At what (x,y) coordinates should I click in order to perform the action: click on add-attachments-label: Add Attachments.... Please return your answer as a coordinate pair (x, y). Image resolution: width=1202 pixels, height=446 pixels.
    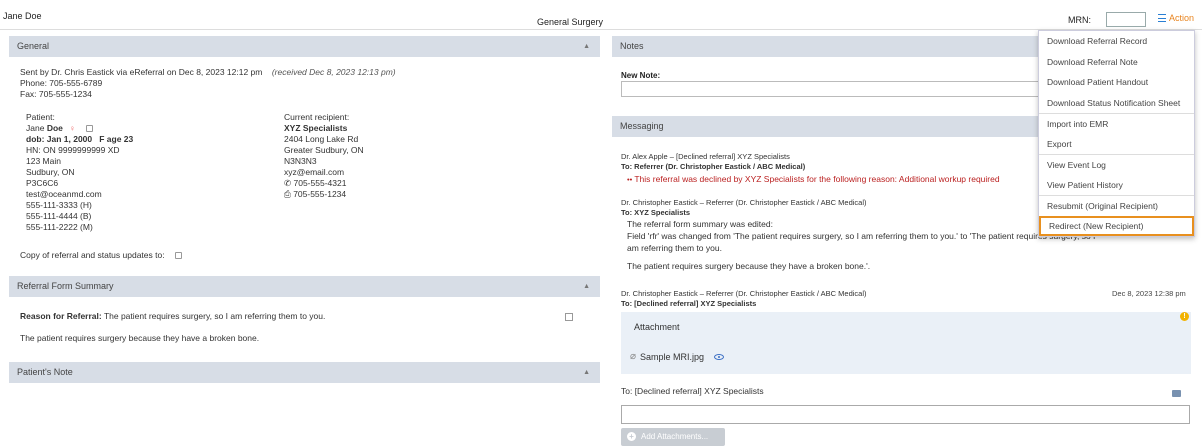
    Looking at the image, I should click on (675, 436).